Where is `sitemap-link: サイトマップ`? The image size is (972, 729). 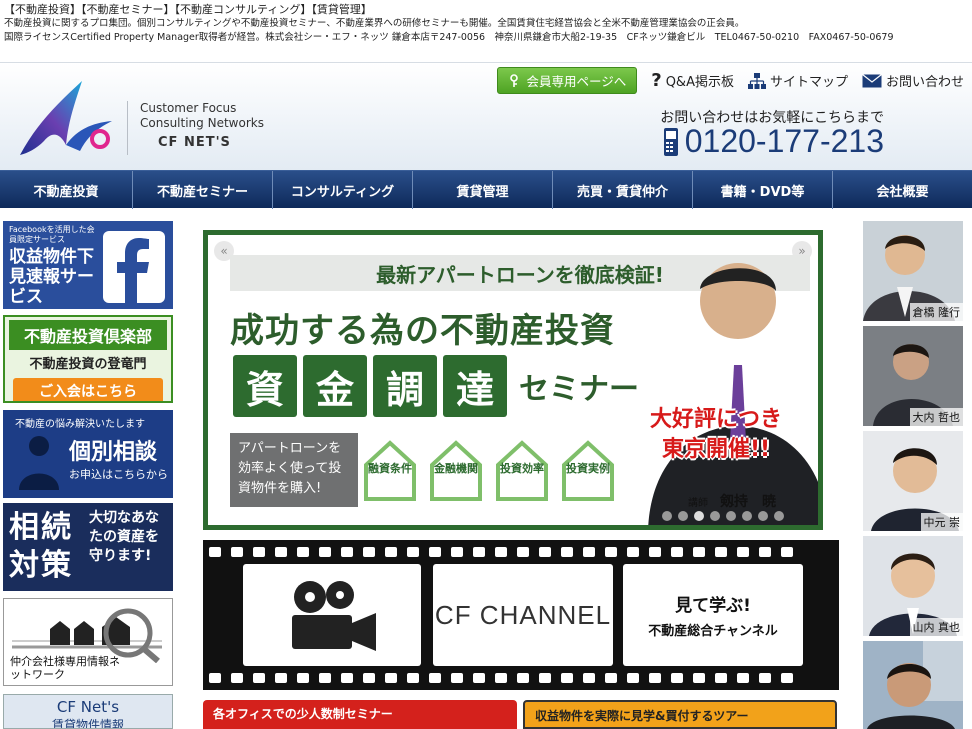
sitemap-link: サイトマップ is located at coordinates (797, 80).